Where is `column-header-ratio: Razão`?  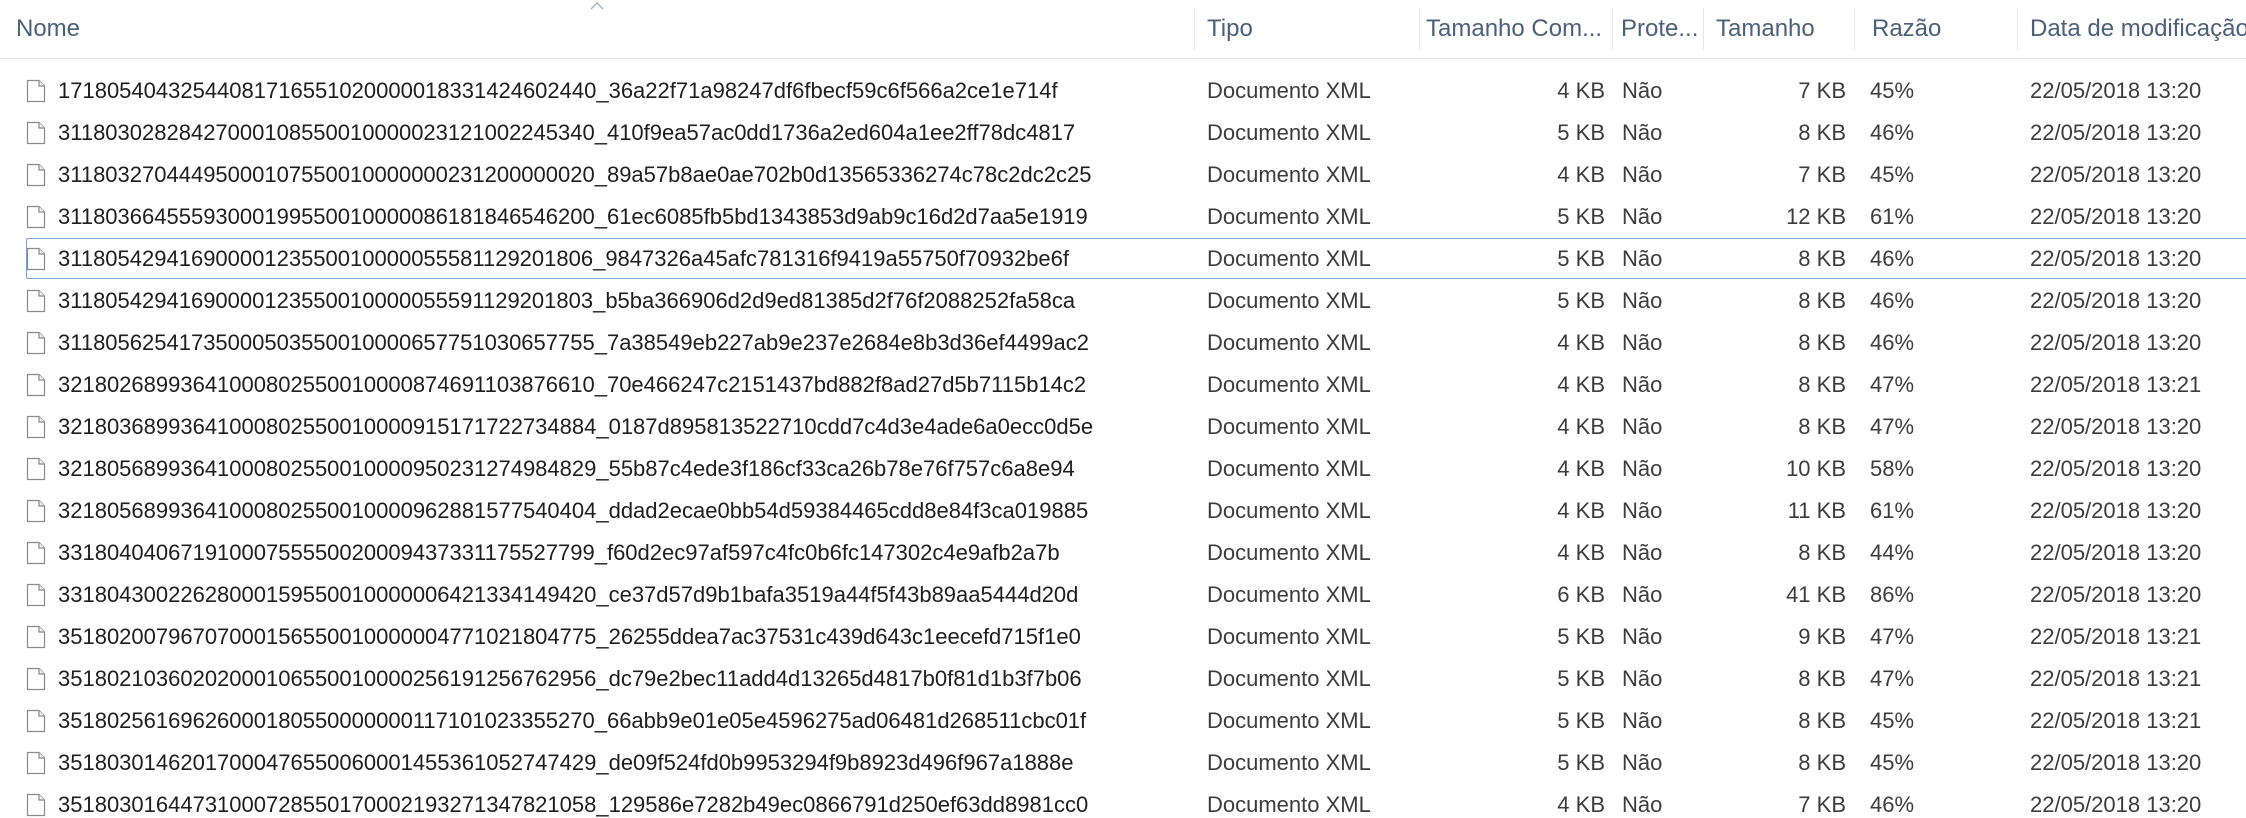
column-header-ratio: Razão is located at coordinates (1942, 29).